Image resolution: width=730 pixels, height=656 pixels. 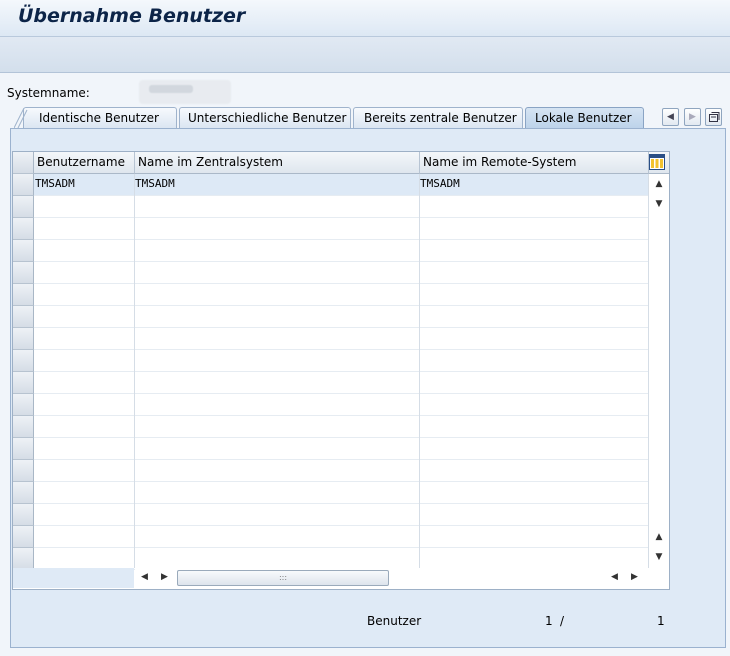 I want to click on horizontal-scroll-spacer, so click(x=73, y=578).